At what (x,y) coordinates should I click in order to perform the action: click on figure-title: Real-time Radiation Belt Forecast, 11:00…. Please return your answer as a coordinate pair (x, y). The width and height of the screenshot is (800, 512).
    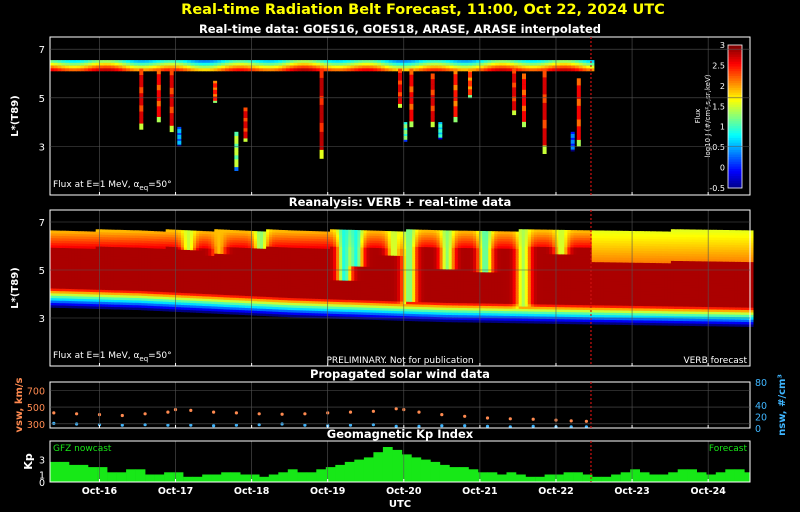
    Looking at the image, I should click on (423, 10).